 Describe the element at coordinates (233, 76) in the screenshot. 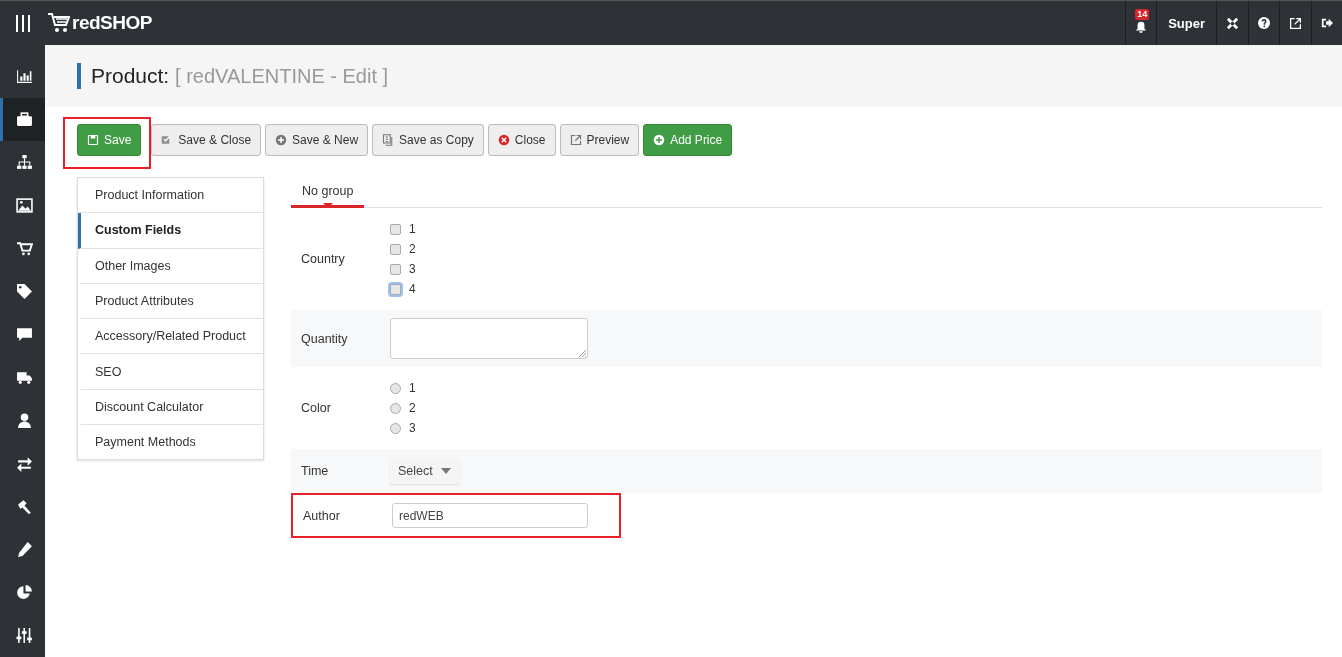

I see `page-title: Product: [ redVALENTINE - Edit ]` at that location.